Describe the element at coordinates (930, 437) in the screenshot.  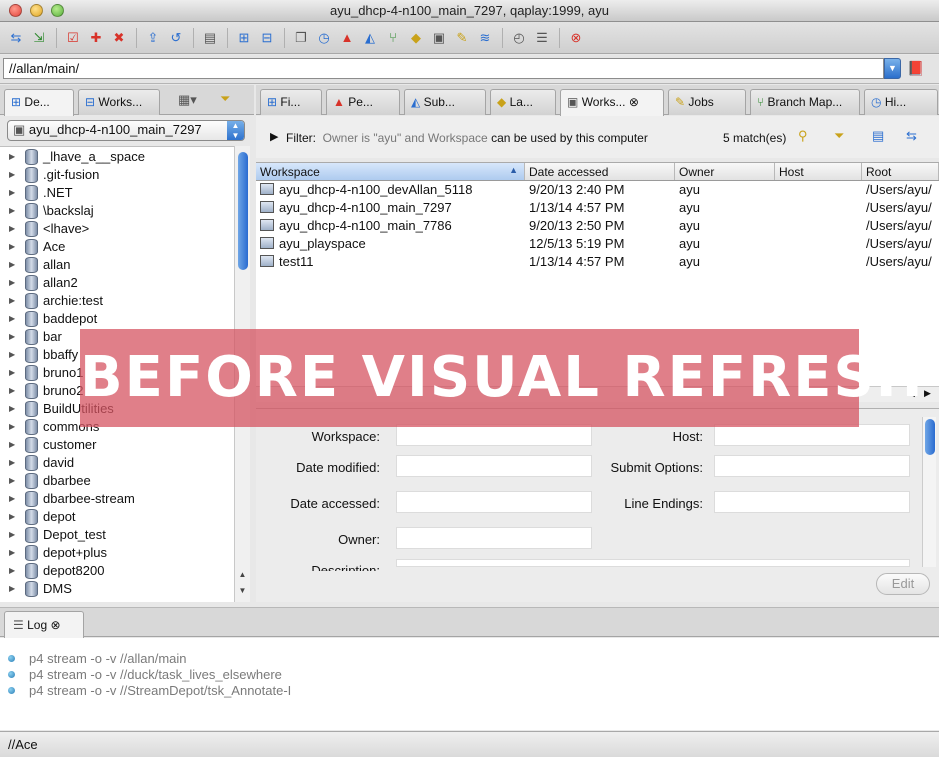
I see `details-scrollbar-thumb` at that location.